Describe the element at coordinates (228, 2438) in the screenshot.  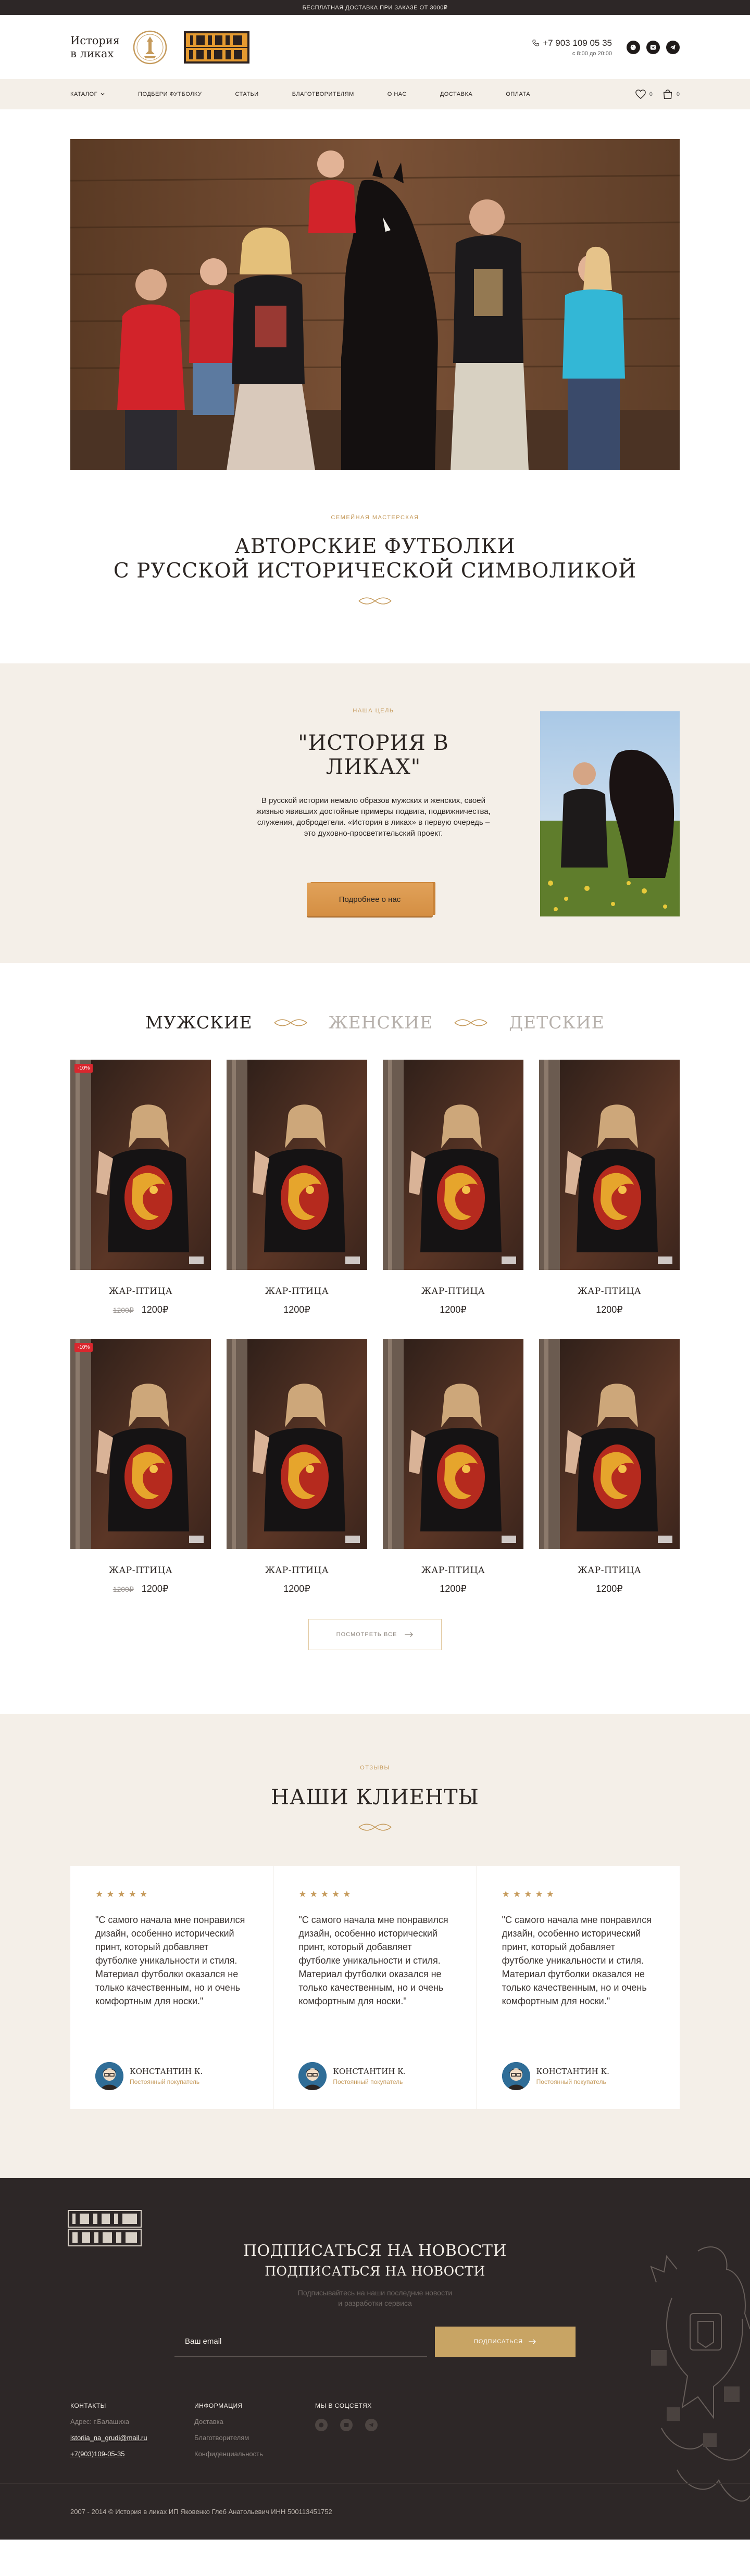
I see `info-link-charity: Благотворителям` at that location.